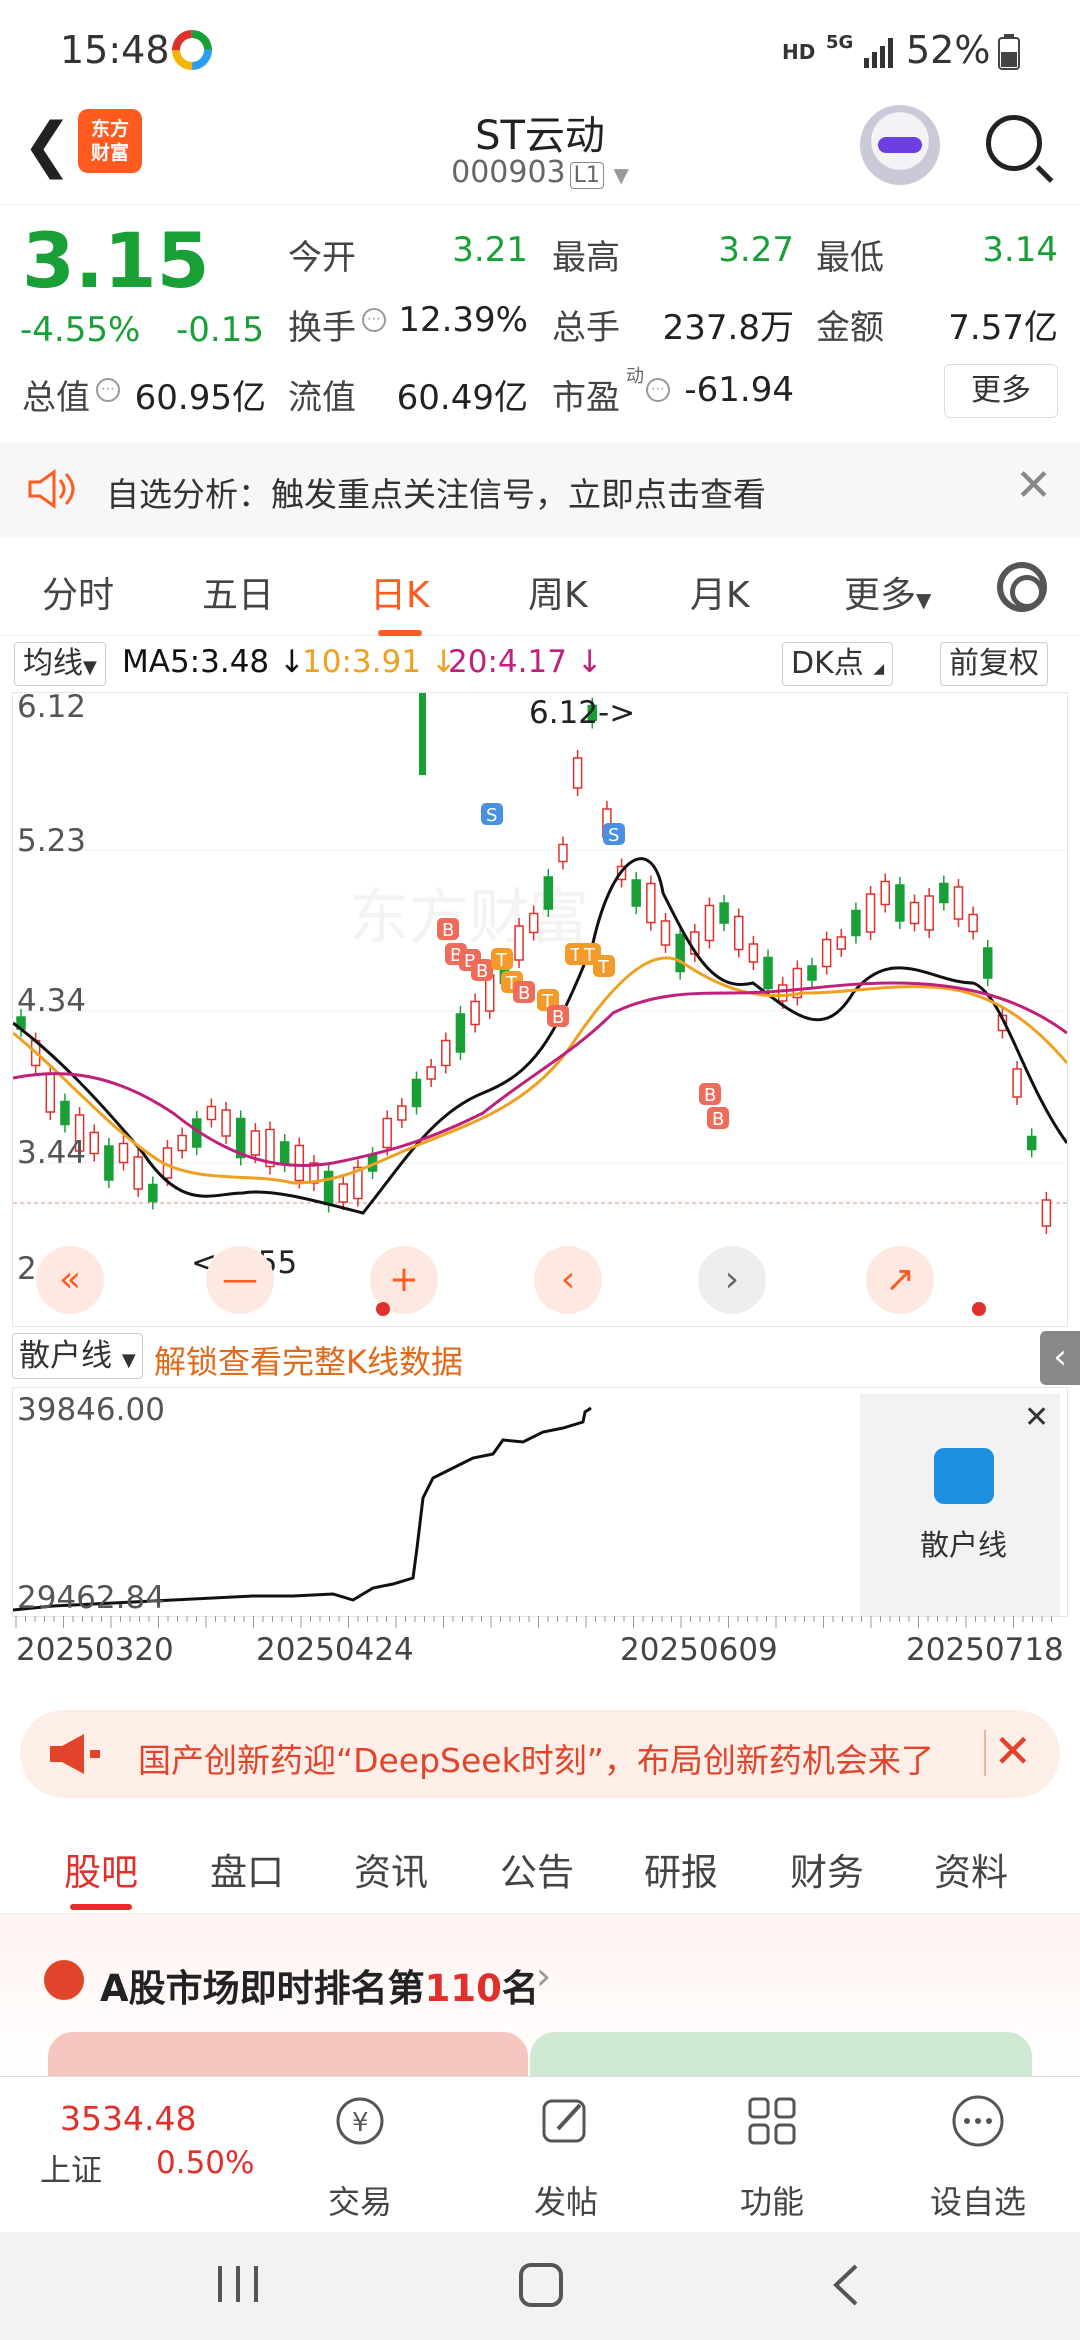 Image resolution: width=1080 pixels, height=2340 pixels. Describe the element at coordinates (756, 250) in the screenshot. I see `high-value: 3.27` at that location.